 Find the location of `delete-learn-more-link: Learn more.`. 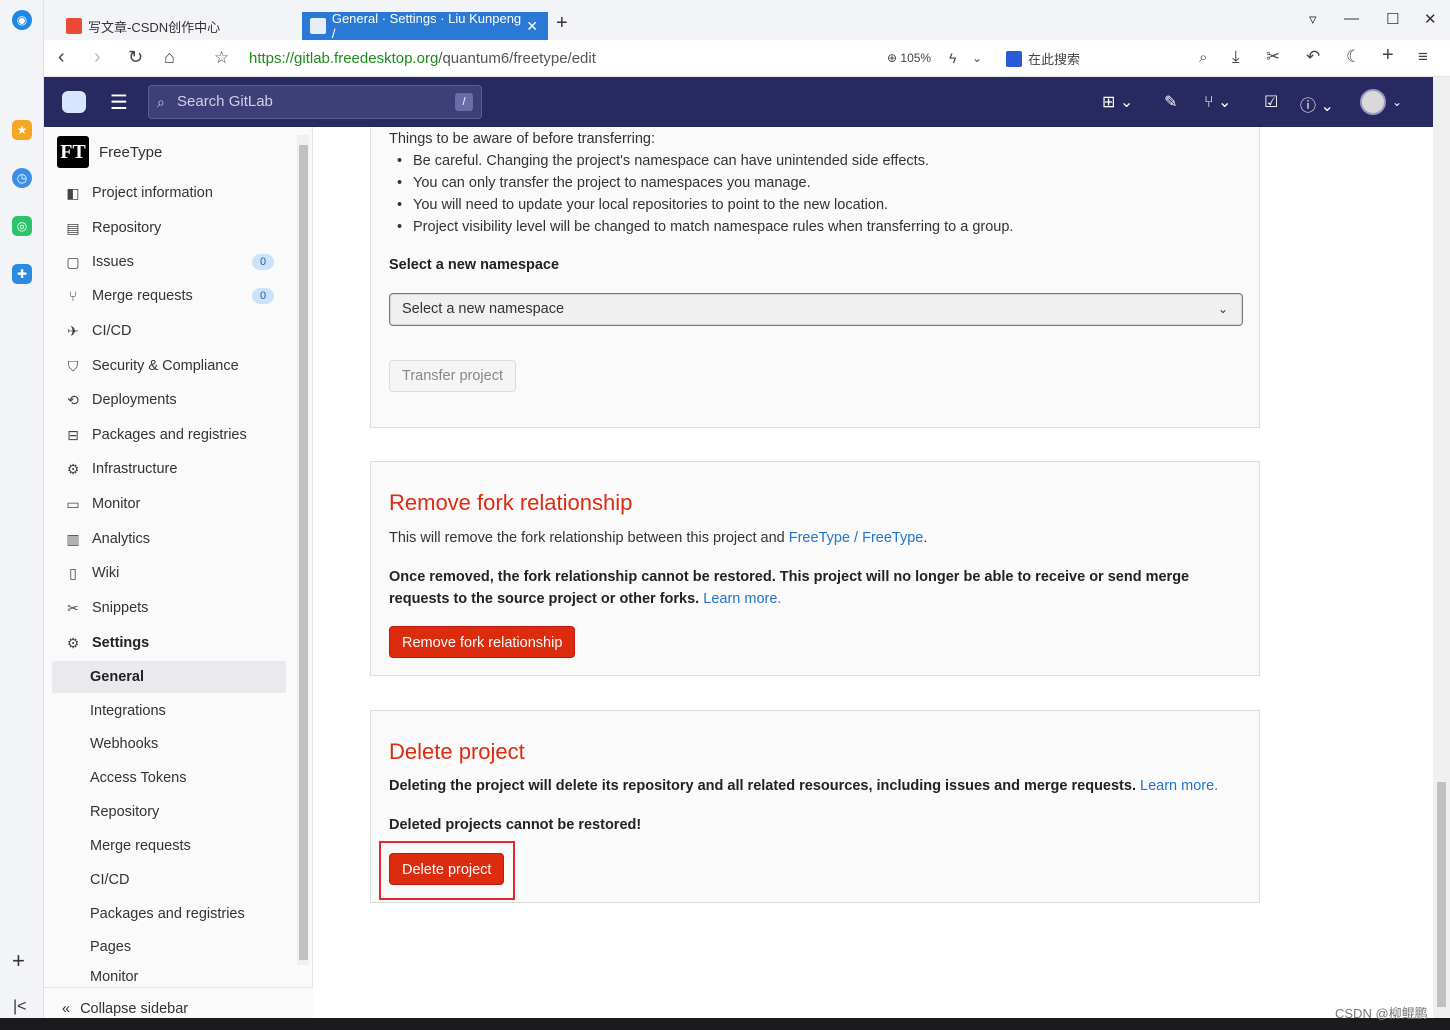

delete-learn-more-link: Learn more. is located at coordinates (1179, 786).